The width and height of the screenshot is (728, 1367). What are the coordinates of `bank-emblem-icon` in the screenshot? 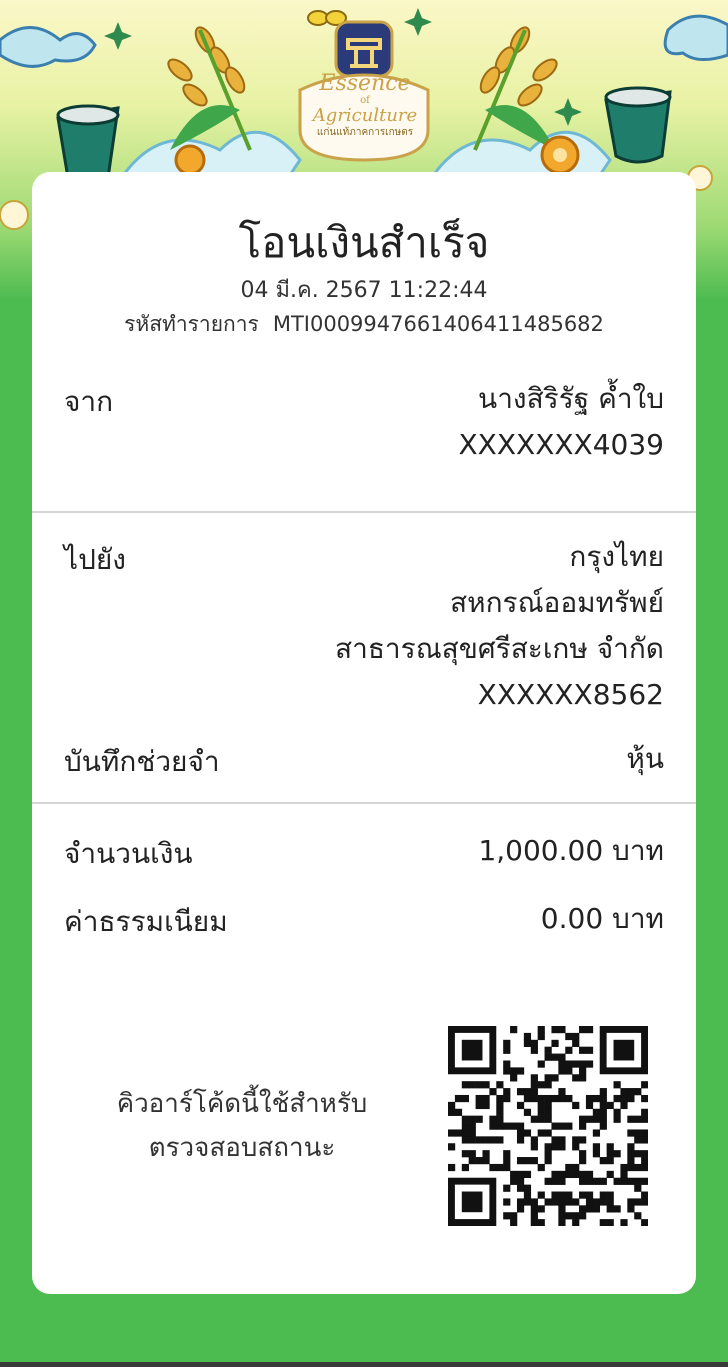 It's located at (364, 49).